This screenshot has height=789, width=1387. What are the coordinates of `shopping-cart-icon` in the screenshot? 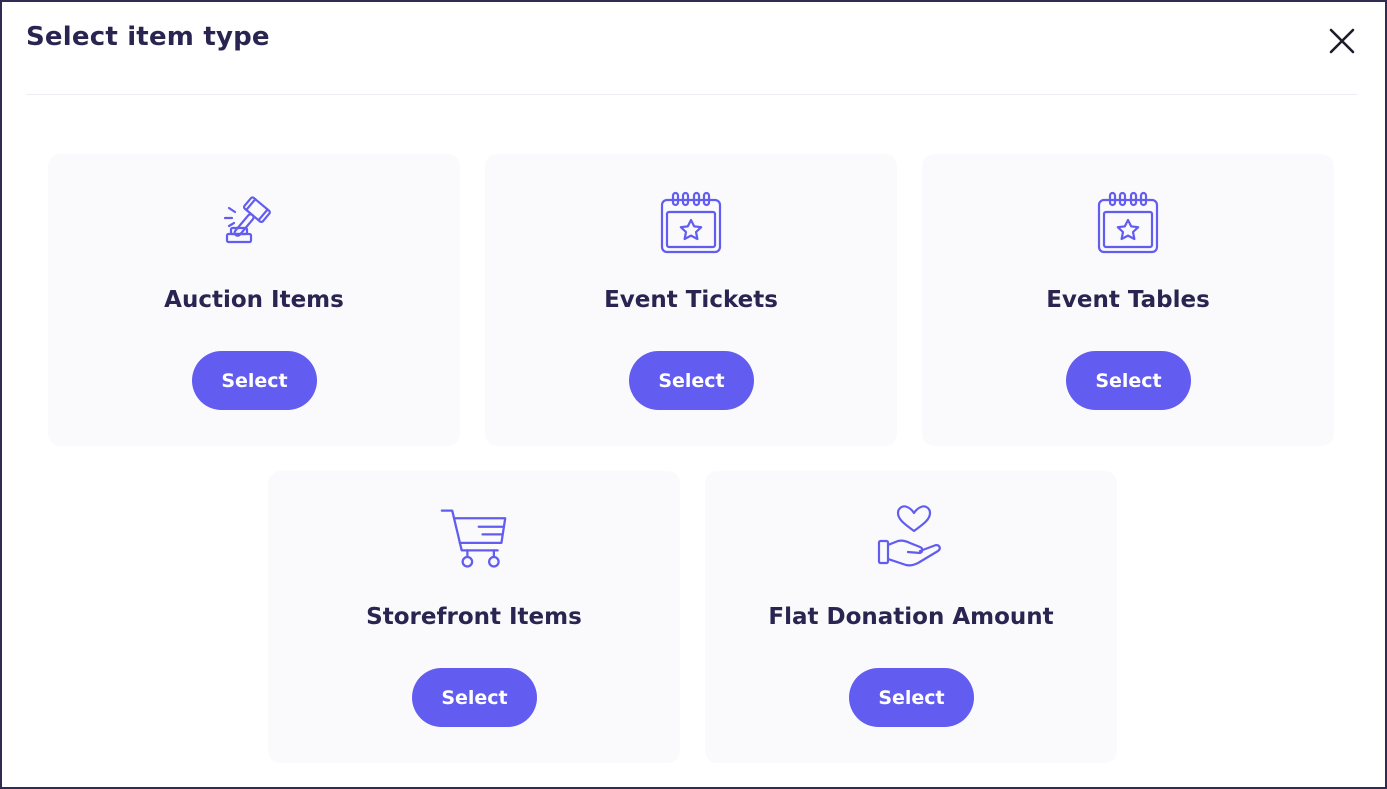 It's located at (473, 538).